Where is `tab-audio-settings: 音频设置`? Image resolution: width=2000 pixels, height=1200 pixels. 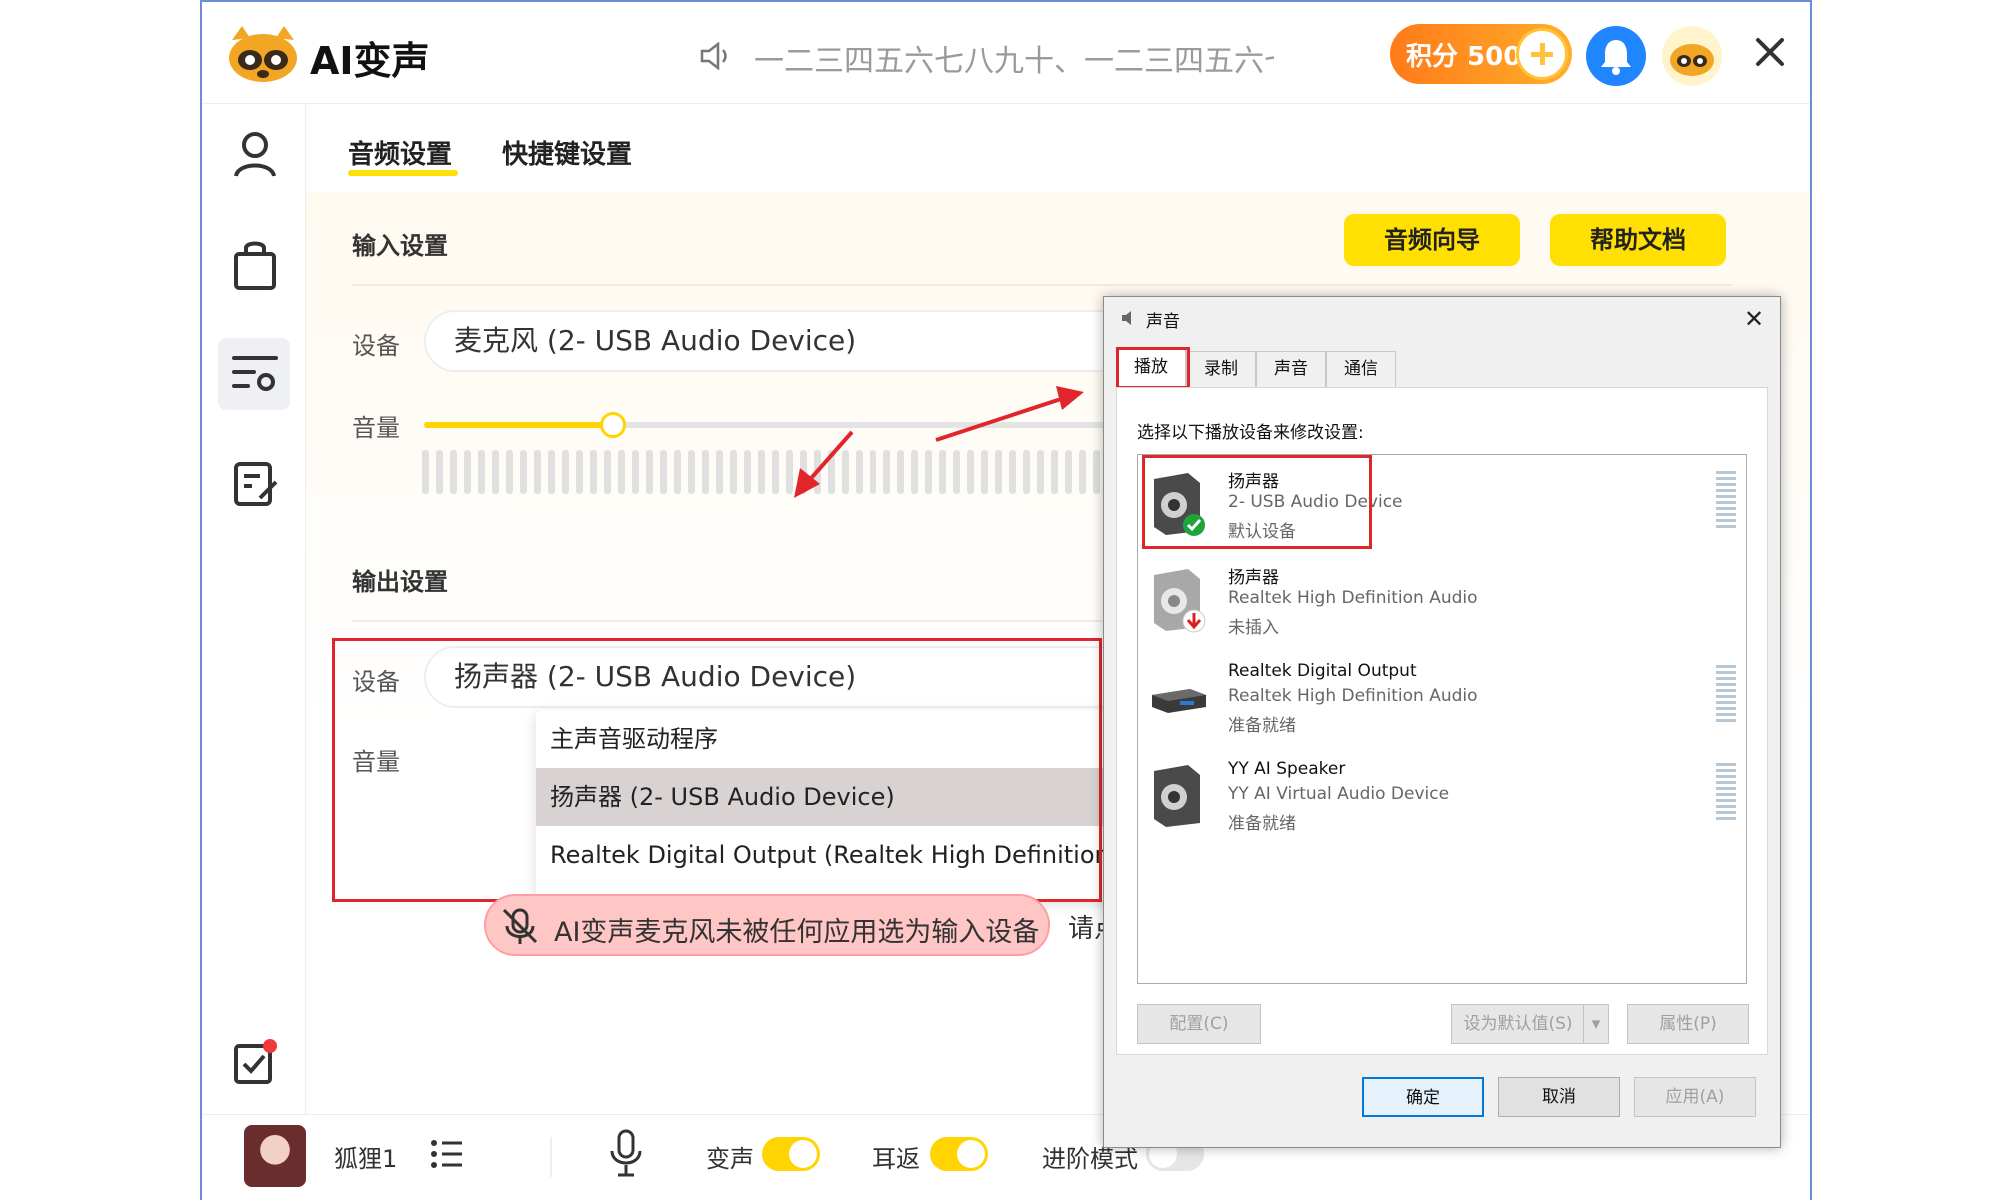
tab-audio-settings: 音频设置 is located at coordinates (400, 152).